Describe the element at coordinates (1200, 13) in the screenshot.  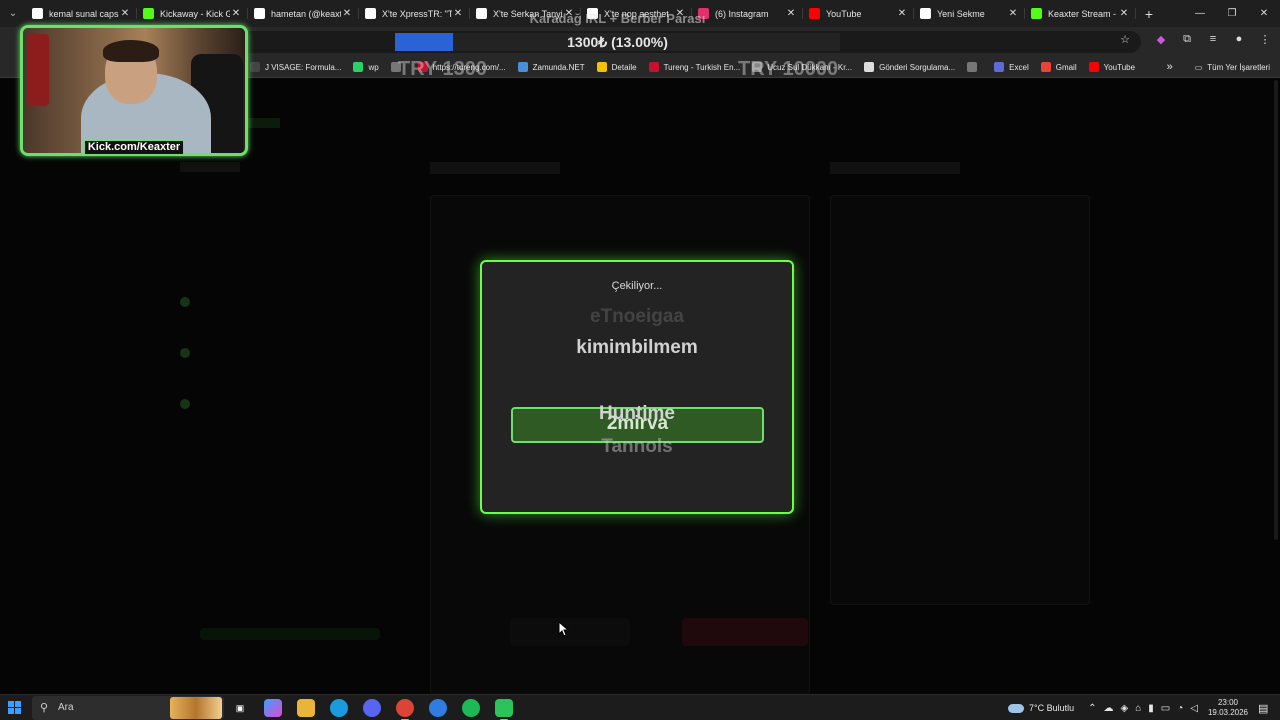
I see `minimize-icon: —` at that location.